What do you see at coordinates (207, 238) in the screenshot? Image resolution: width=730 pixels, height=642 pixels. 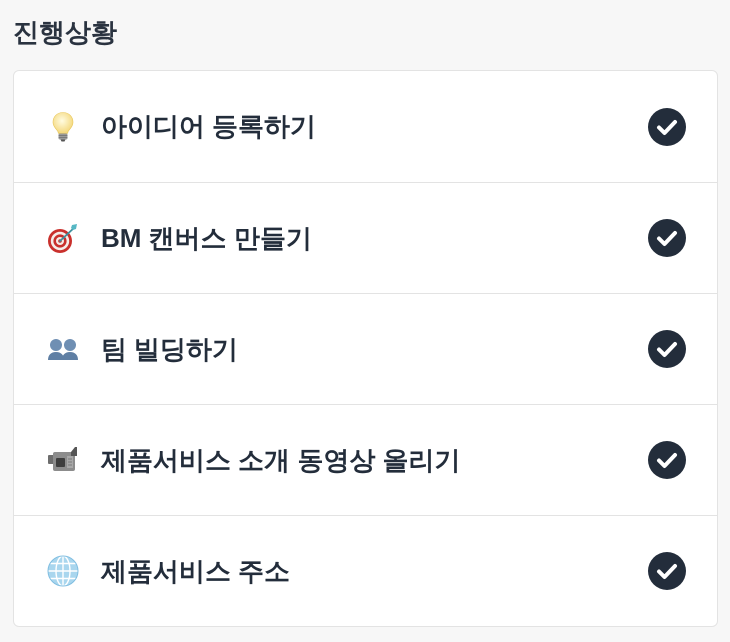 I see `step-label: BM 캔버스 만들기` at bounding box center [207, 238].